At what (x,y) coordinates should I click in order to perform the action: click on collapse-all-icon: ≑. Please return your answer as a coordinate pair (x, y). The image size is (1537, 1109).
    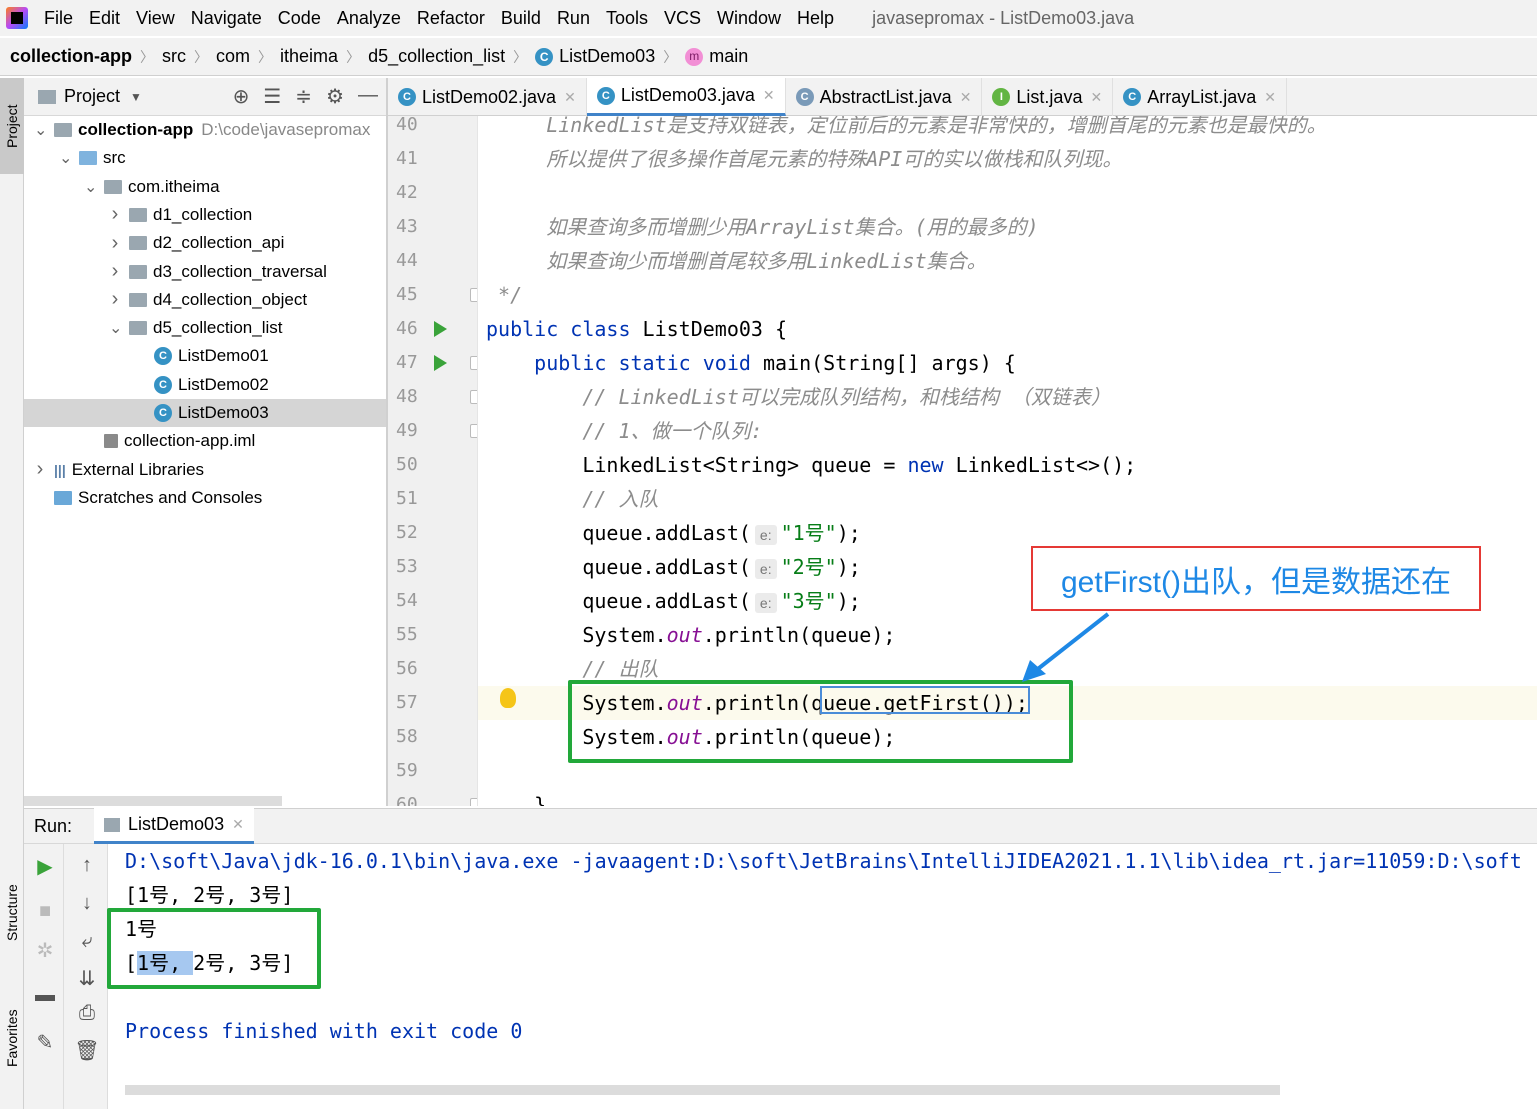
    Looking at the image, I should click on (303, 96).